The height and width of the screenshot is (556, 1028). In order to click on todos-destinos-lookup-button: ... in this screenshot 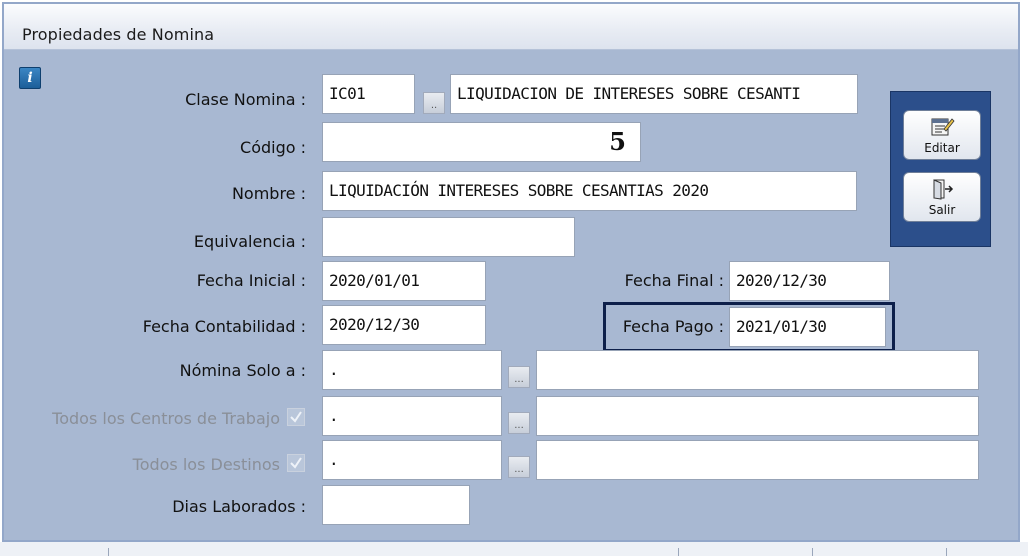, I will do `click(519, 467)`.